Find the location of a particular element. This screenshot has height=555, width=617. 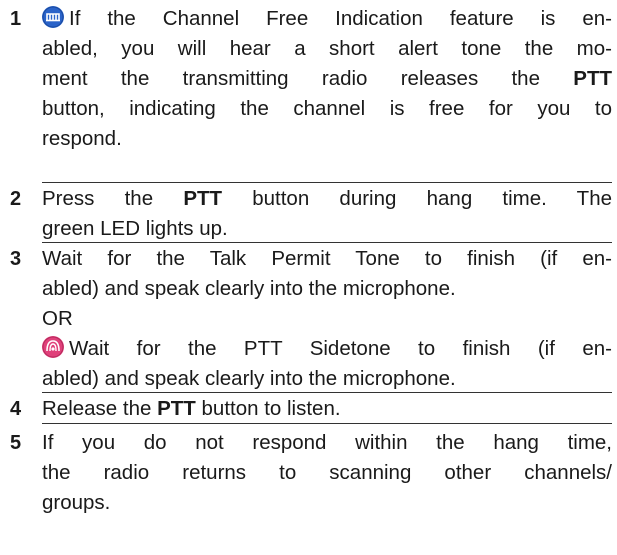

or-text: OR is located at coordinates (57, 318).